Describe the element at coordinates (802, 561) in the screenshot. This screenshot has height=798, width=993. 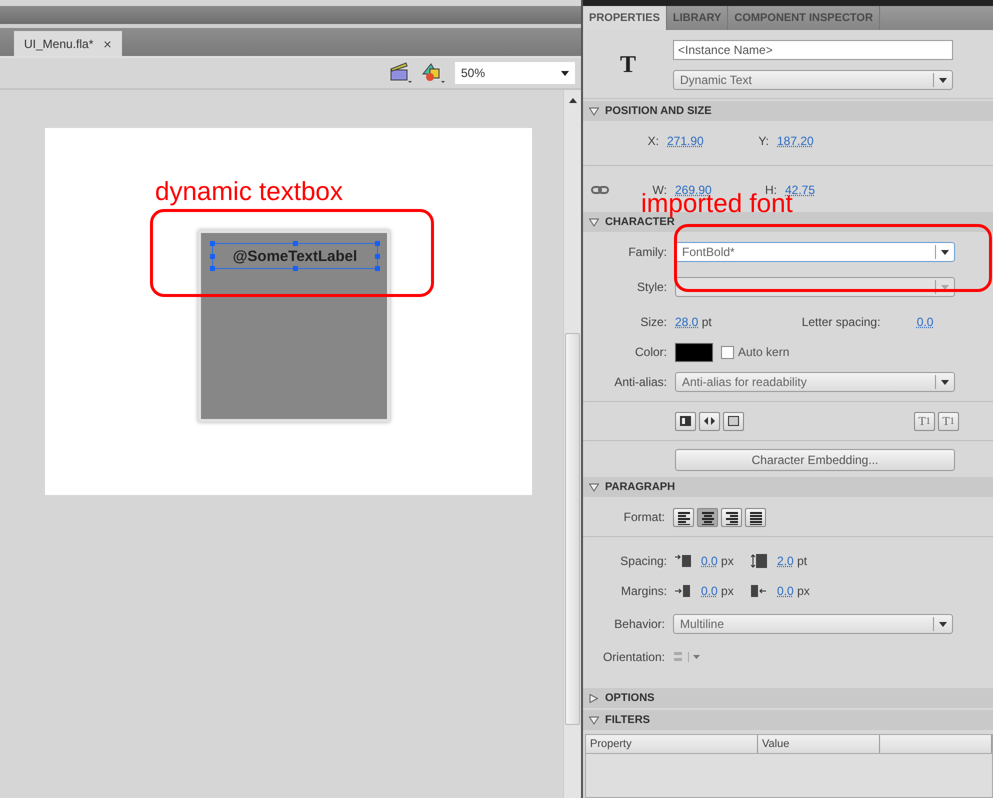
I see `line-spacing-unit: pt` at that location.